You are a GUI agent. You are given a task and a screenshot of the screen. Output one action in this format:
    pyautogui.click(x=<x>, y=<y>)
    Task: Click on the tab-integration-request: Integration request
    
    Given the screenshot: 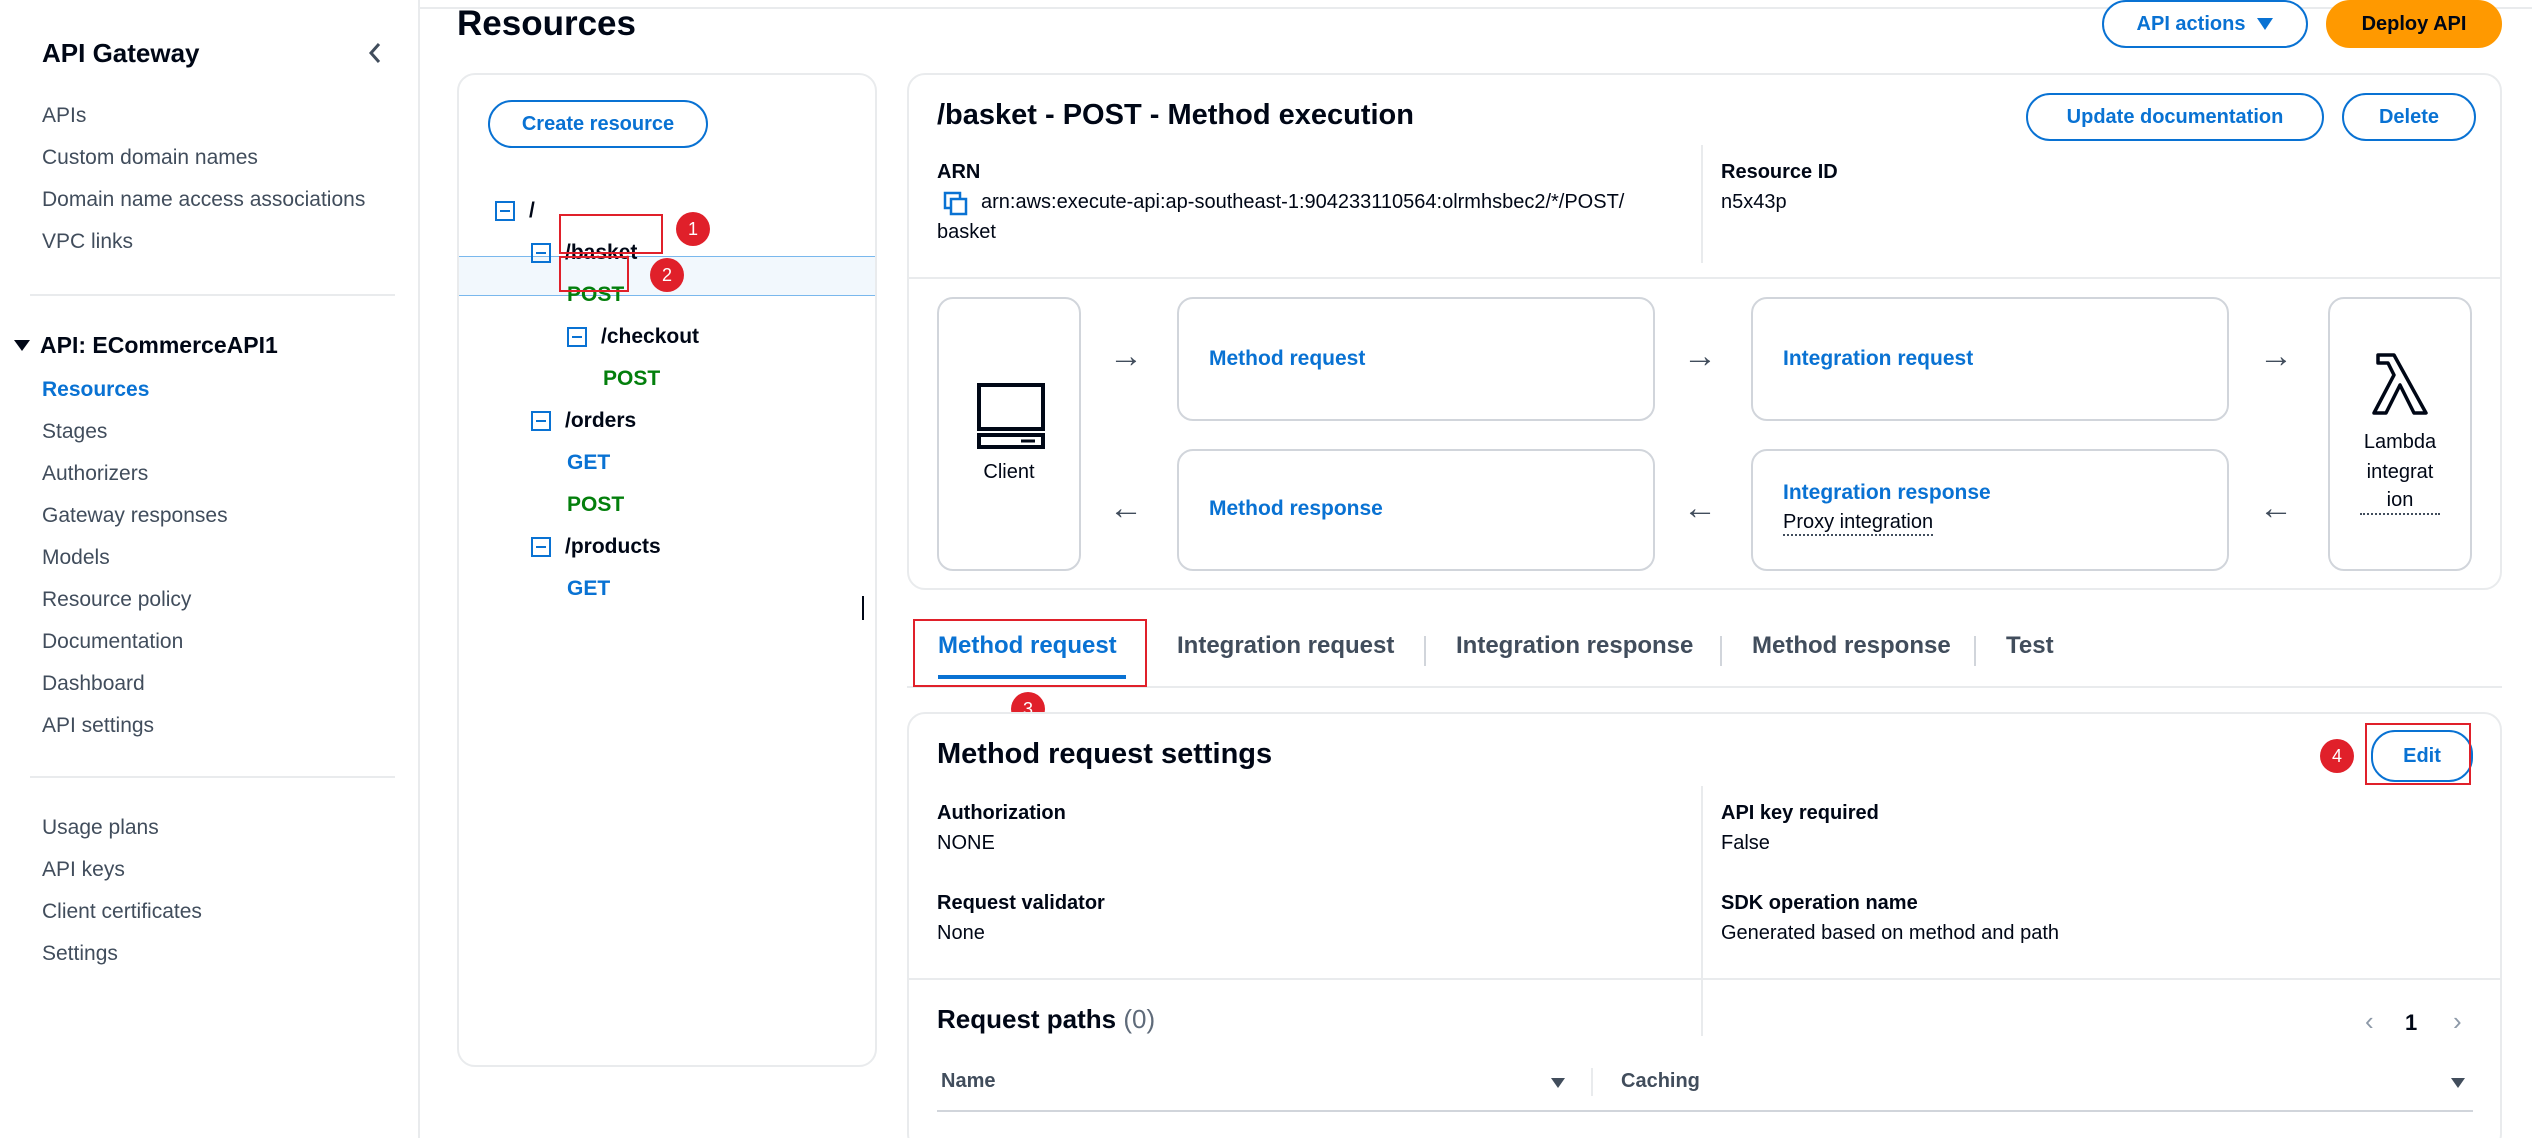 What is the action you would take?
    pyautogui.click(x=1285, y=646)
    